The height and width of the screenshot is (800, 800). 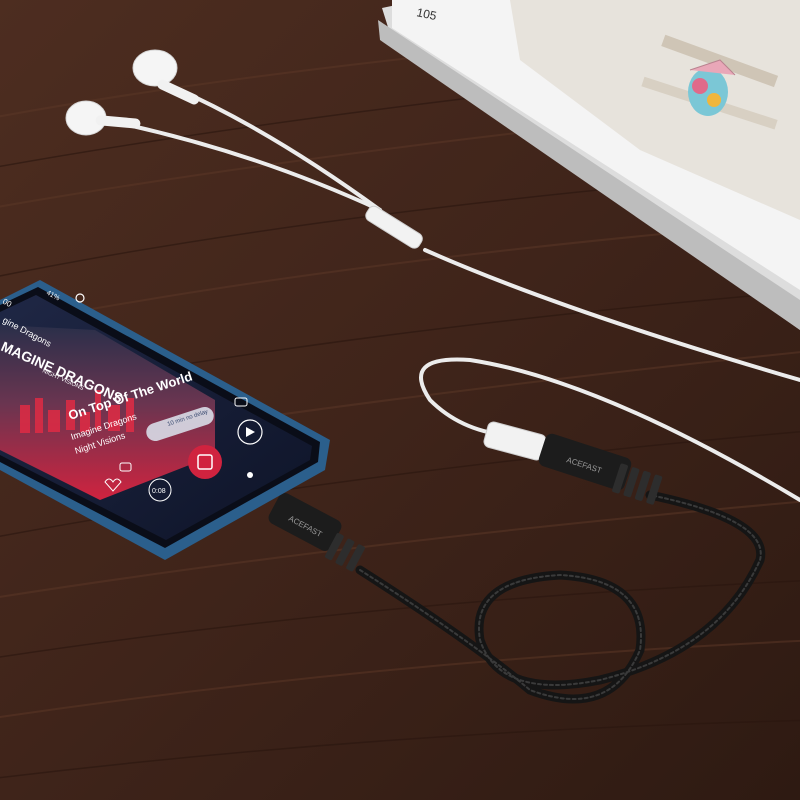 I want to click on play-pause-button, so click(x=205, y=462).